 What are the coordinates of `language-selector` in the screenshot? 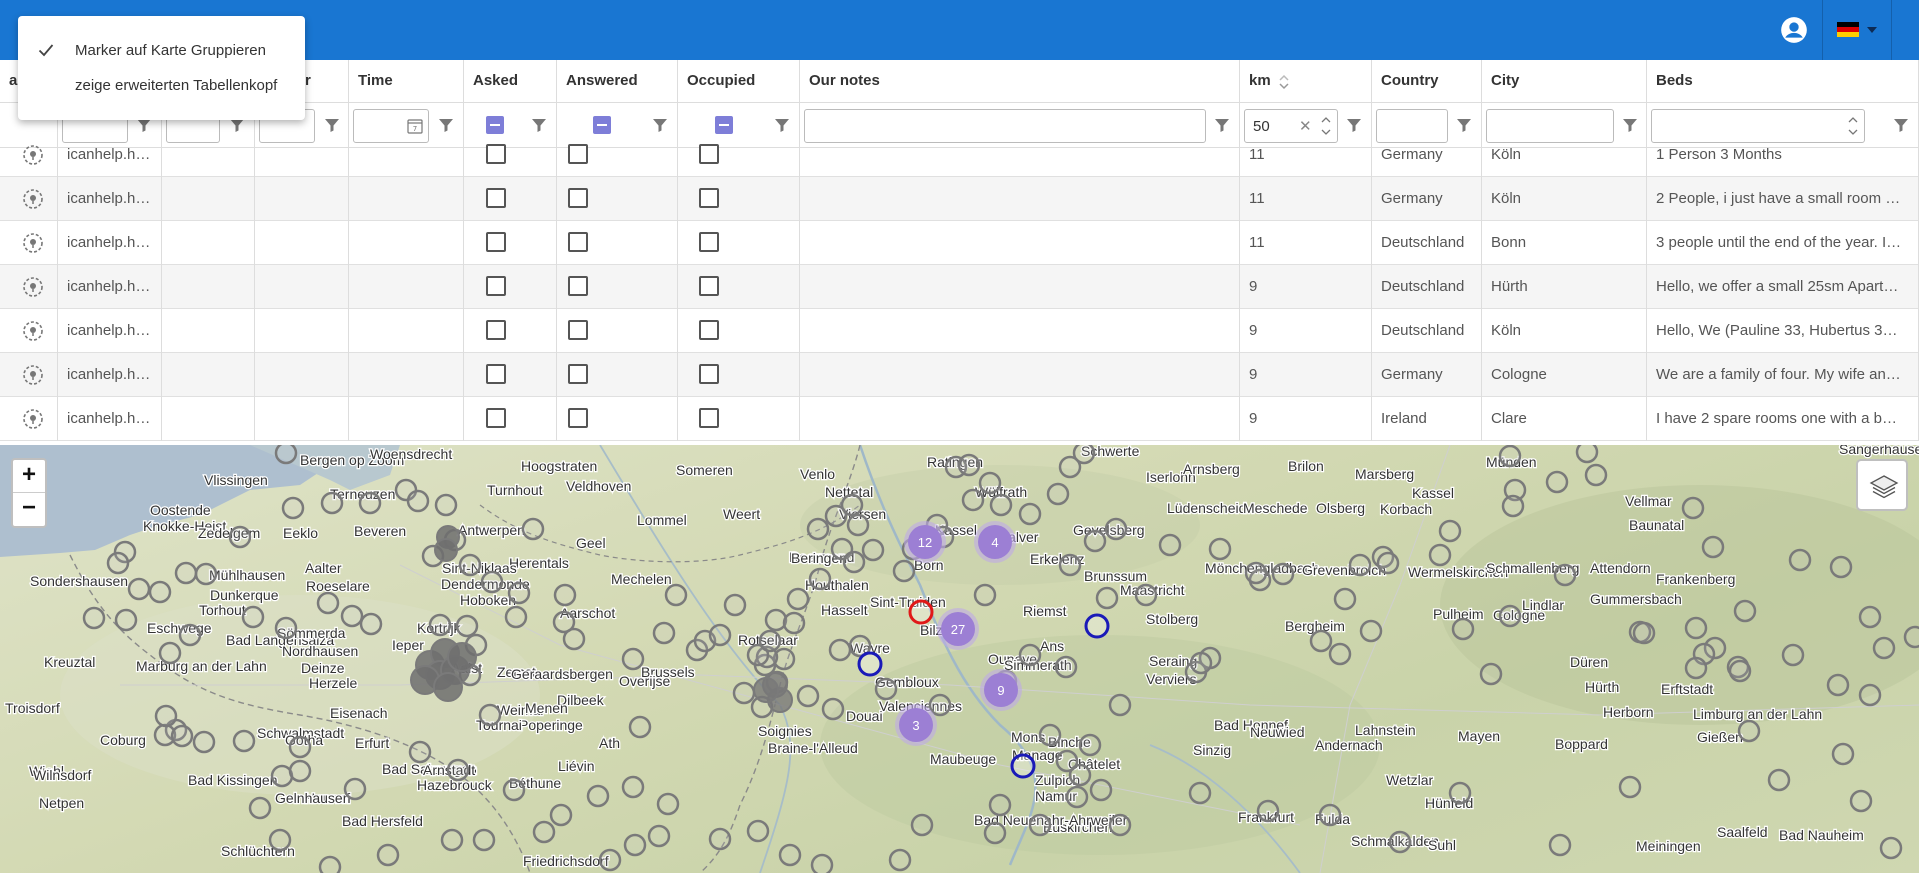 It's located at (1857, 30).